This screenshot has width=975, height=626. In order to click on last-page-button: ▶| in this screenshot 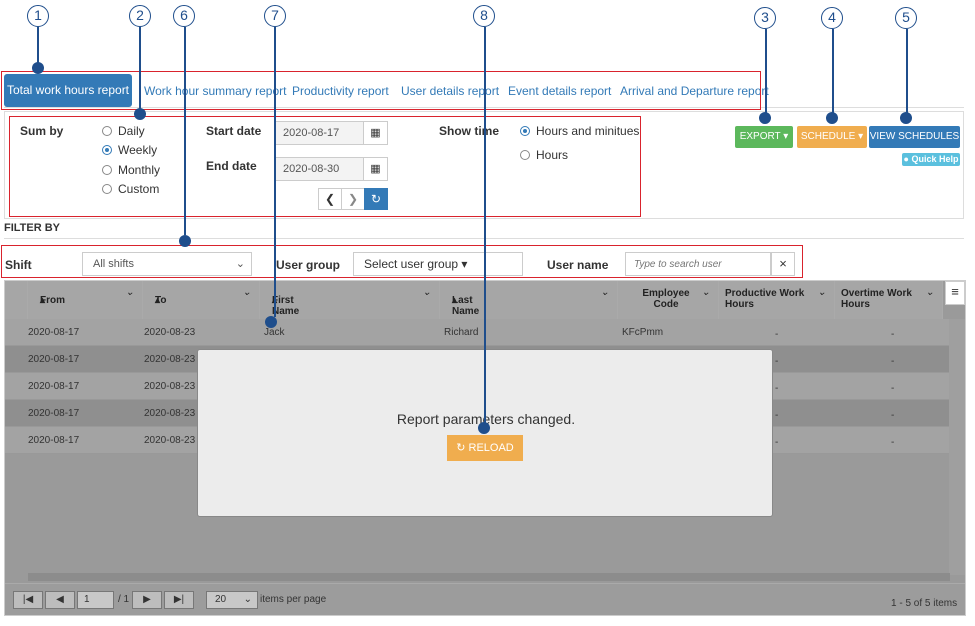, I will do `click(179, 600)`.